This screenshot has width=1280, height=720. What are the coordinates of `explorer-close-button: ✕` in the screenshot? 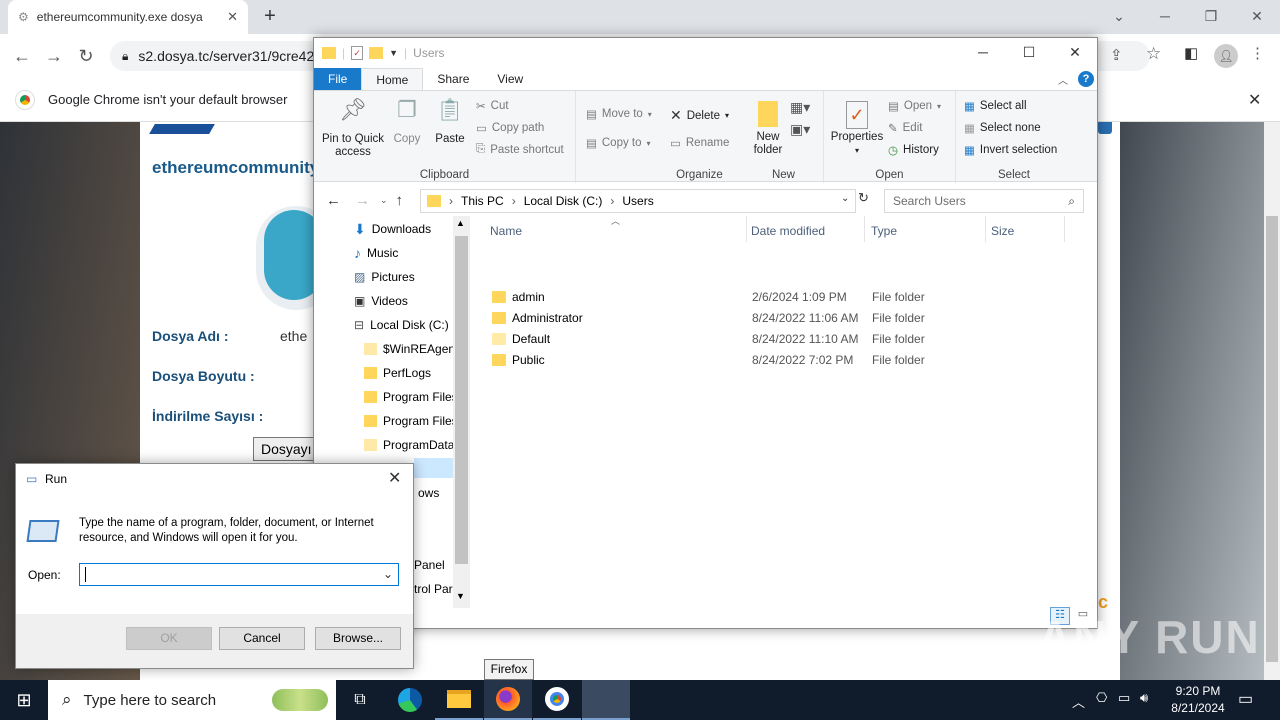 It's located at (1075, 53).